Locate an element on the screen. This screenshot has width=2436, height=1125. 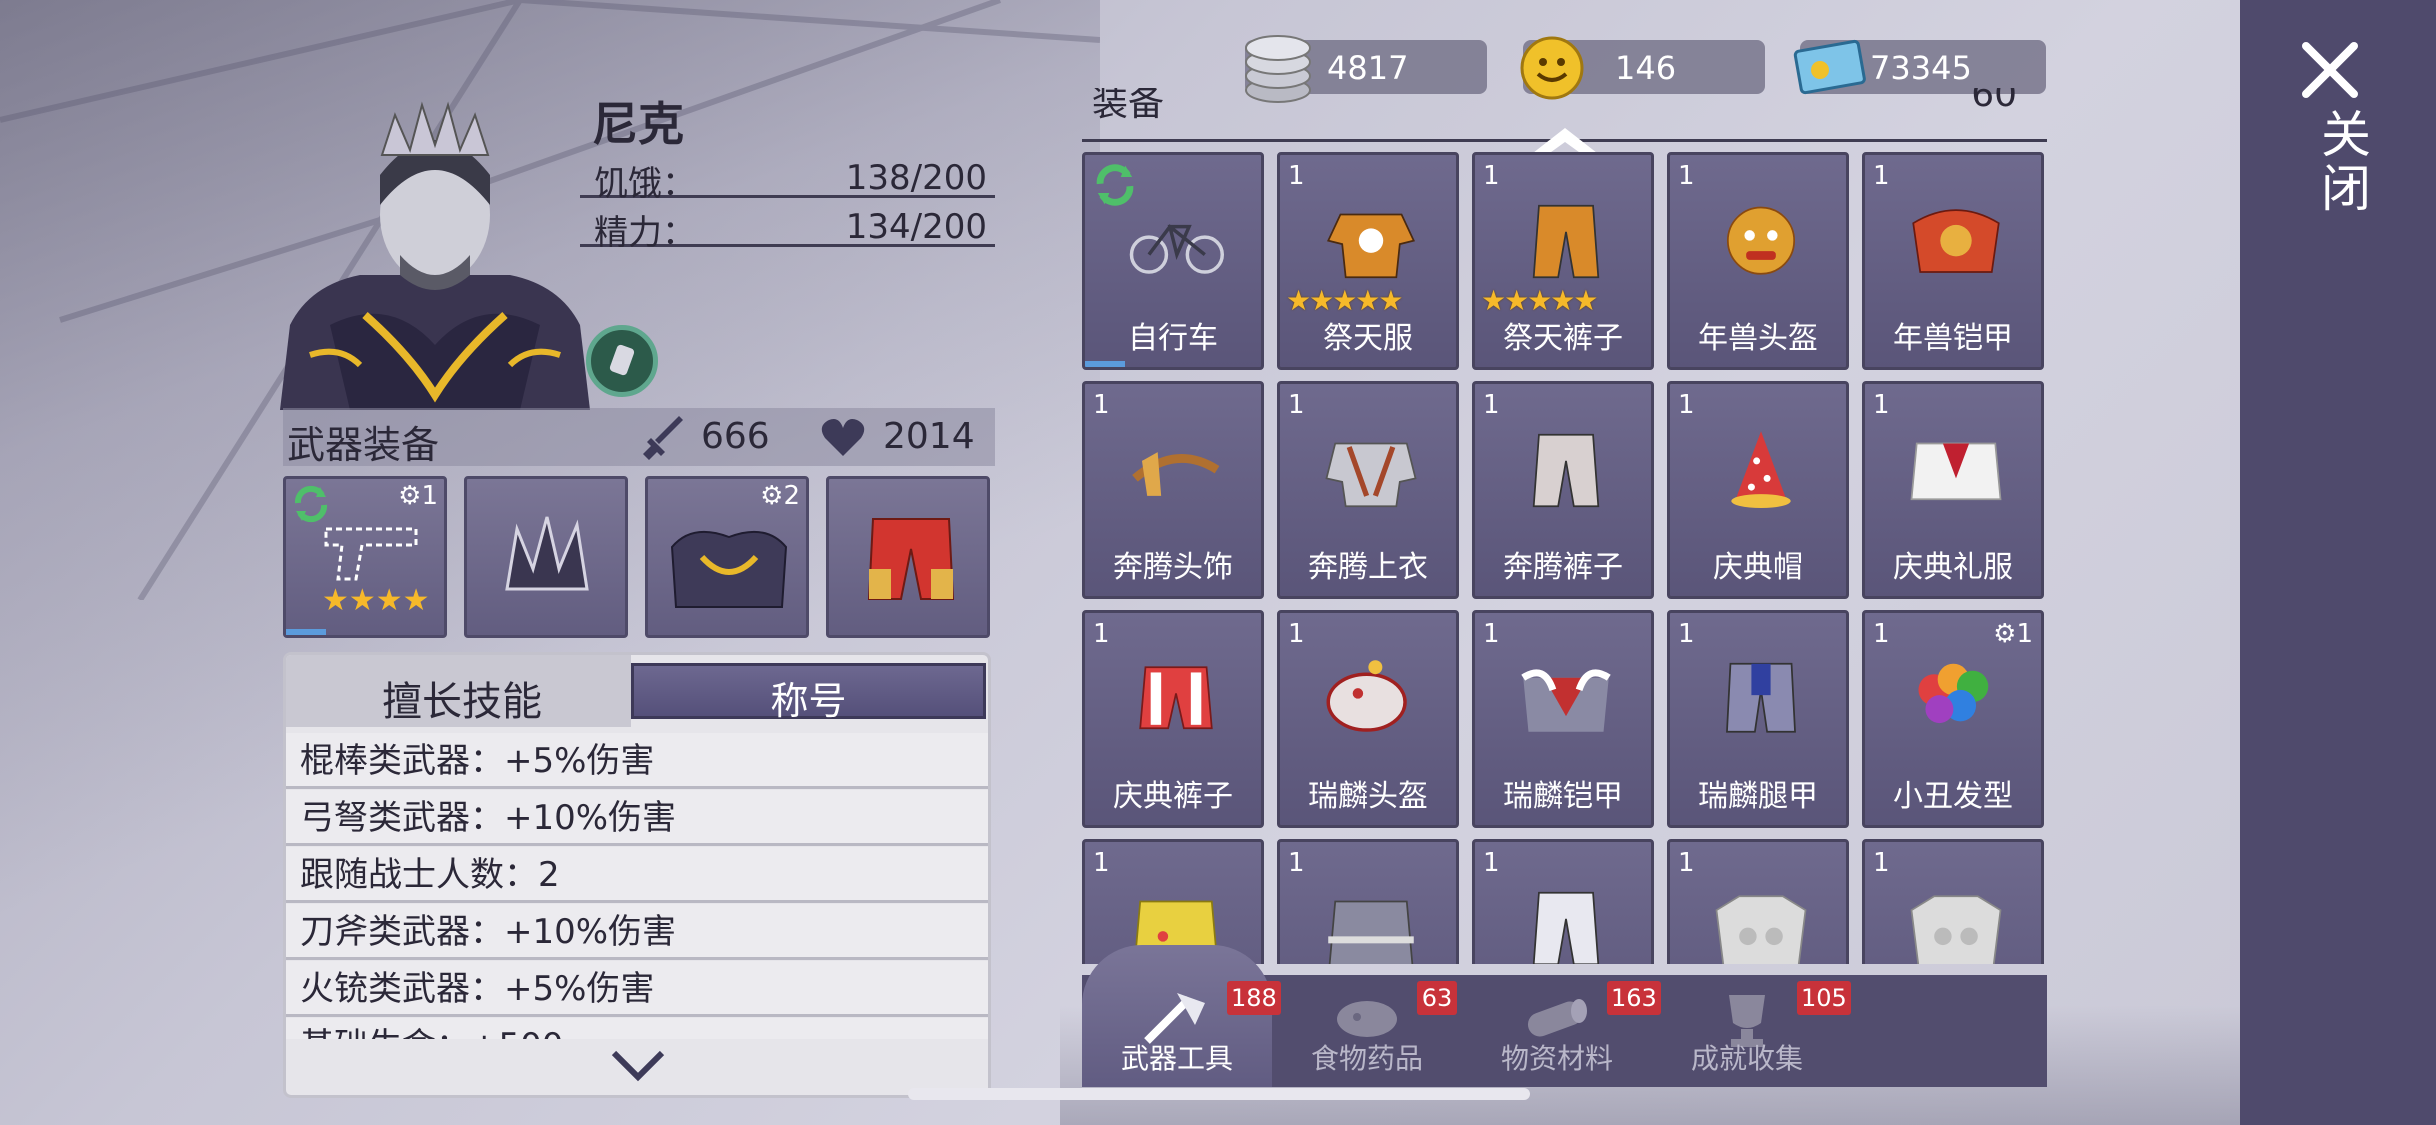
inventory-item: 1 ⚙1 小丑发型 is located at coordinates (1953, 719).